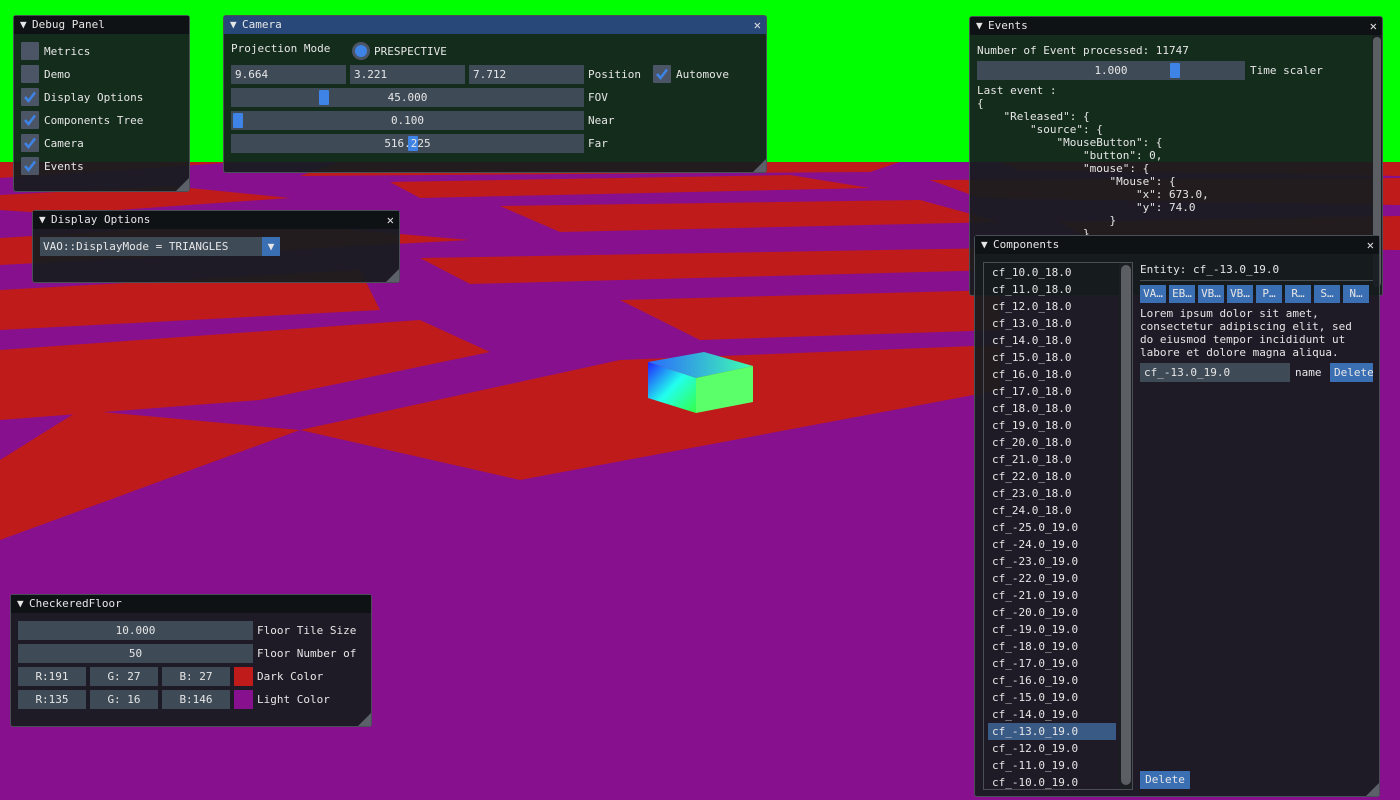 The image size is (1400, 800). Describe the element at coordinates (1052, 527) in the screenshot. I see `entity-list-item: cf_-25.0_19.0` at that location.